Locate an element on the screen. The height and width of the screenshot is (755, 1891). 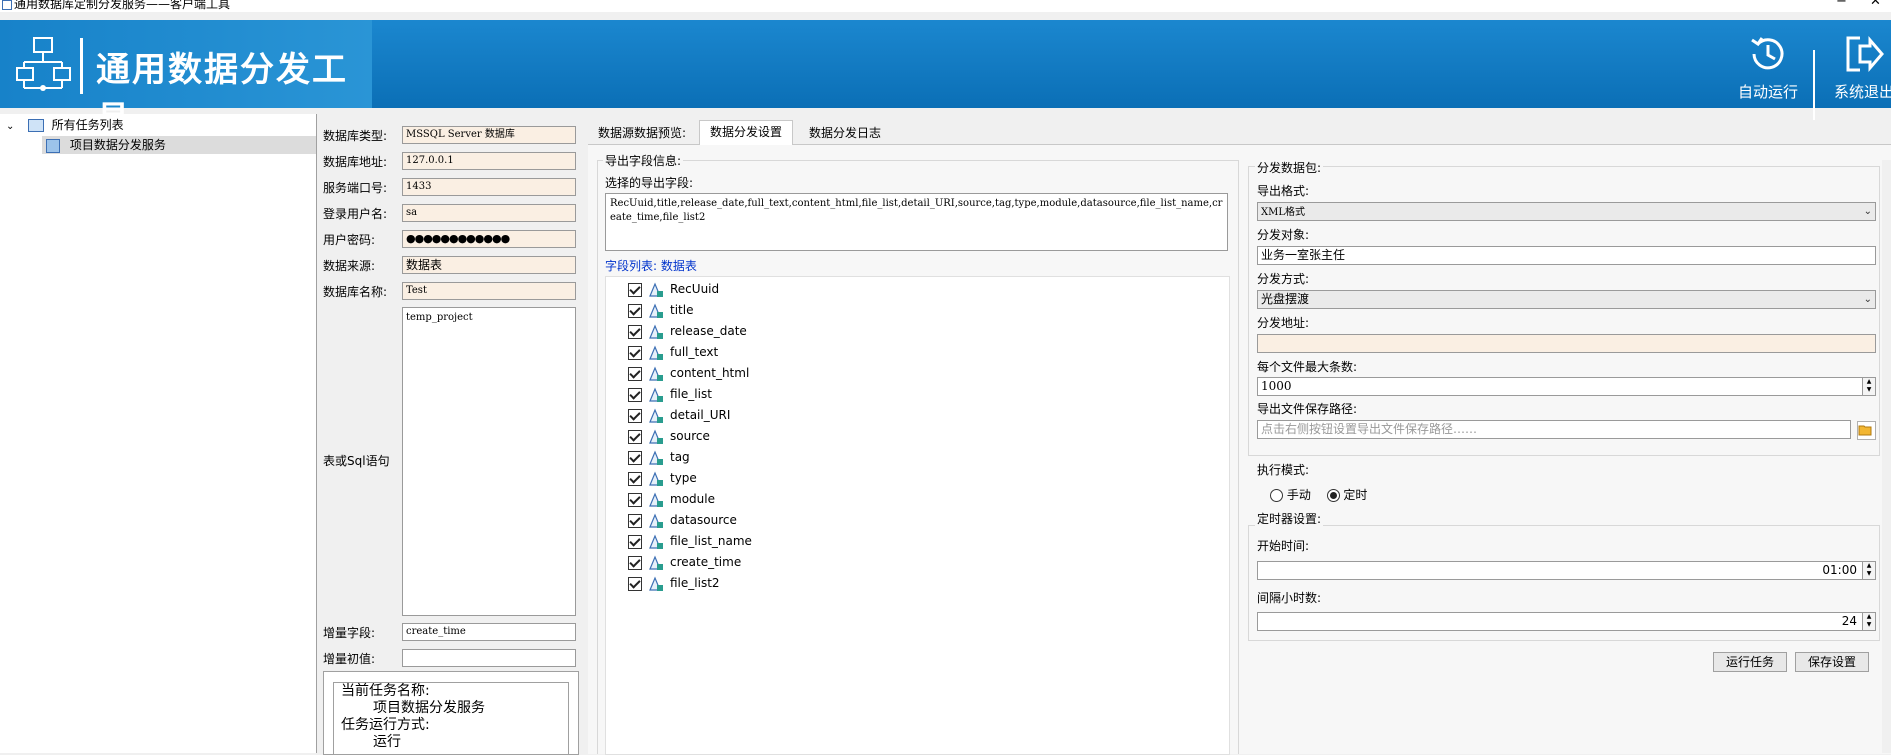
start-time-value: 01:00 is located at coordinates (1839, 570).